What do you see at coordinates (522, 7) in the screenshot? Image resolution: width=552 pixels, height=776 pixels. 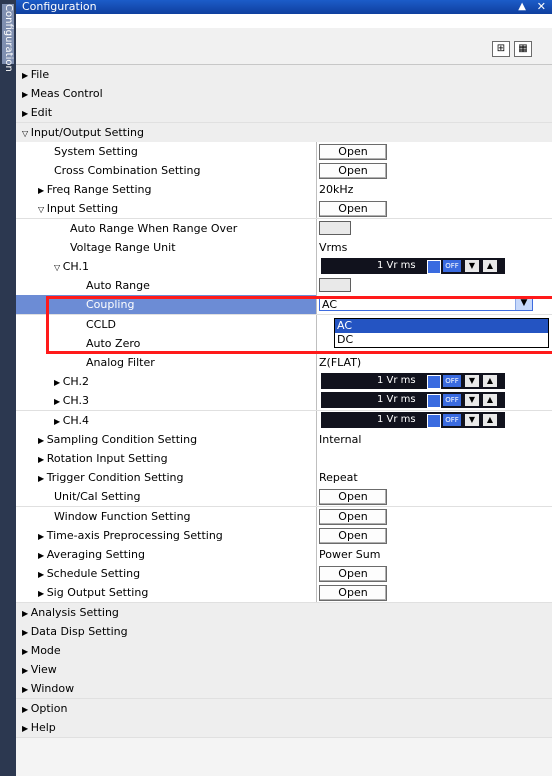 I see `pin-icon: ▲` at bounding box center [522, 7].